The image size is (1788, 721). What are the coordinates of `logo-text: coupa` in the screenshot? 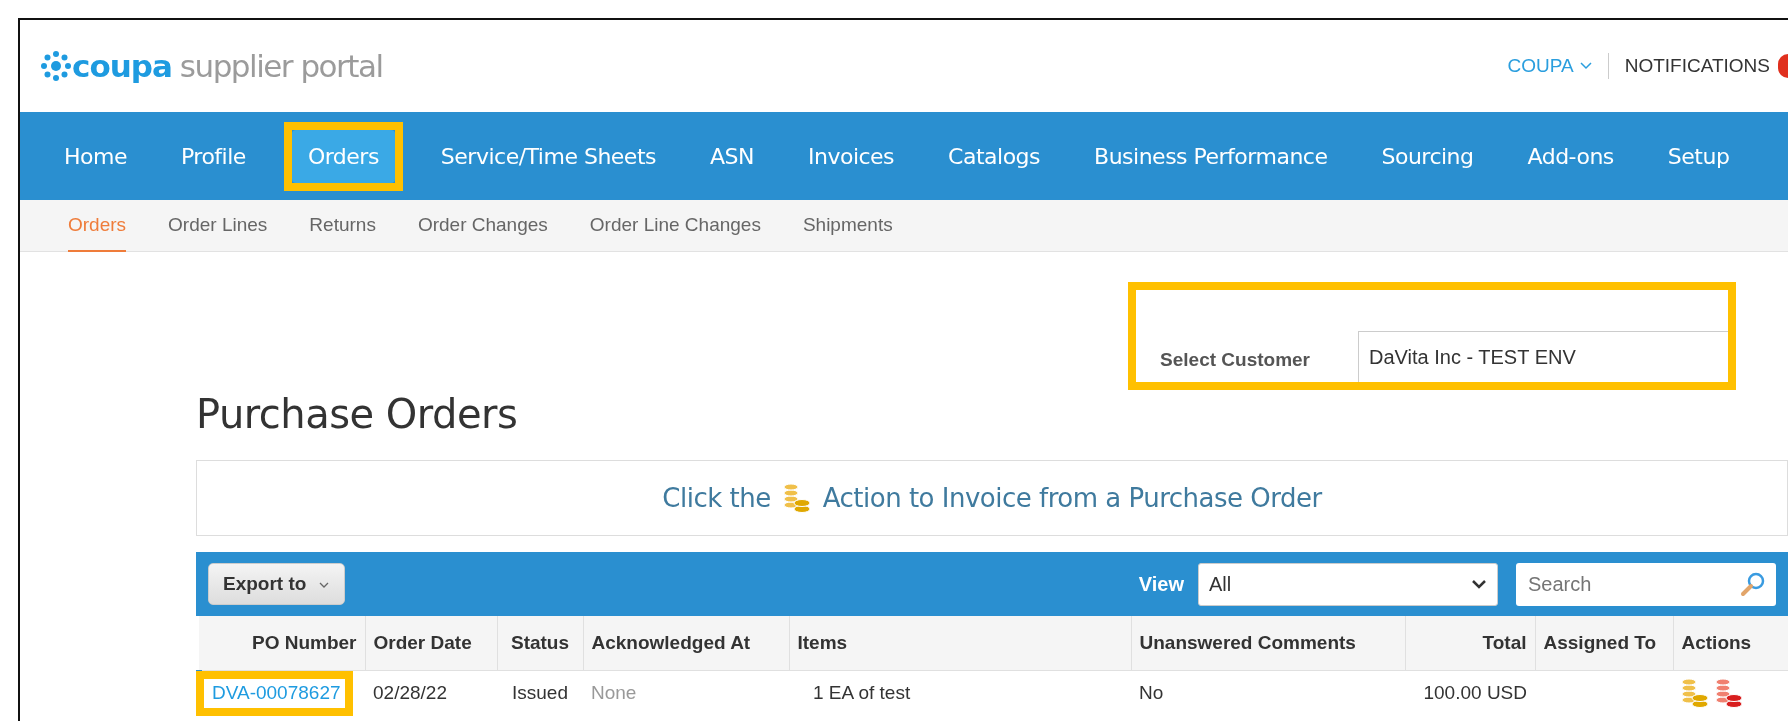 It's located at (122, 66).